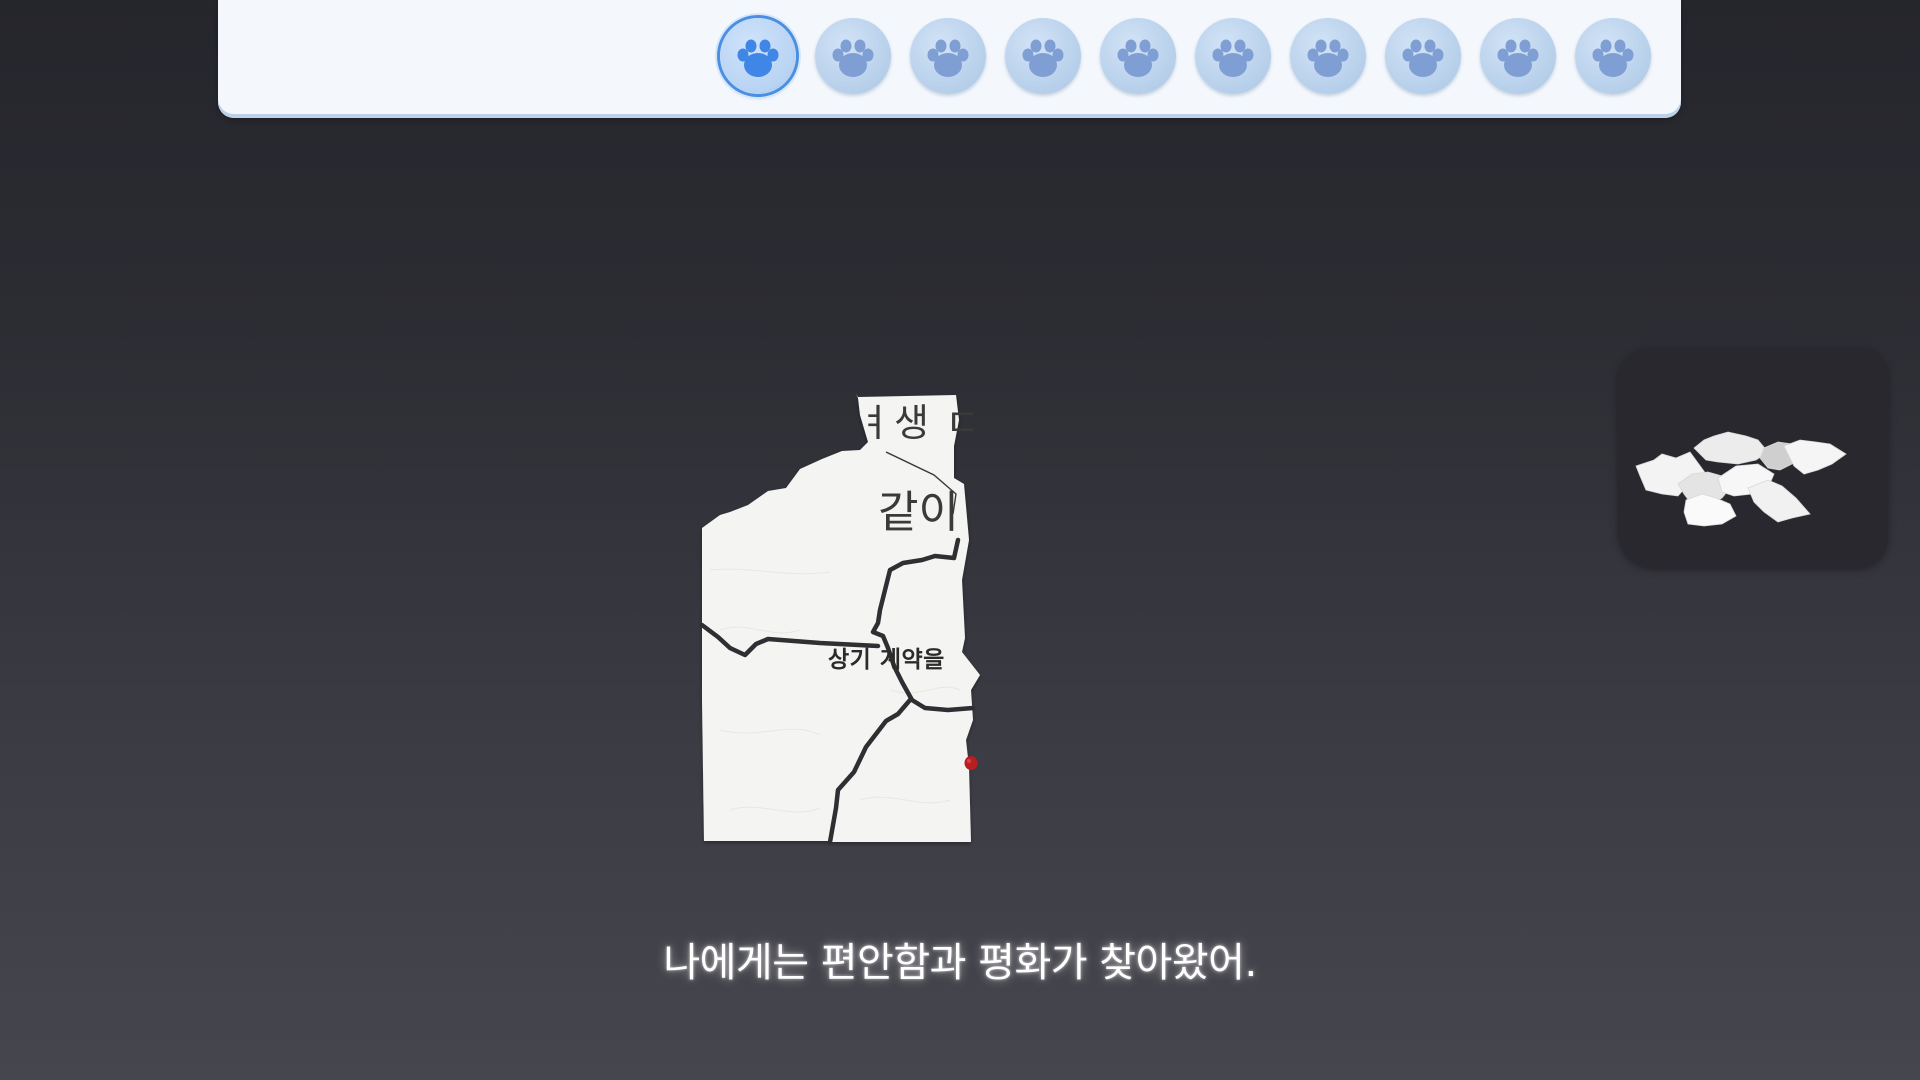 Image resolution: width=1920 pixels, height=1080 pixels. I want to click on torn-paper-pieces, so click(850, 620).